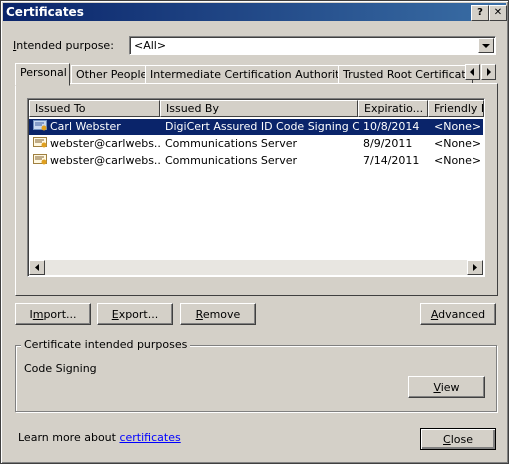 The height and width of the screenshot is (464, 509). I want to click on issued-by-cell: DigiCert Assured ID Code Signing CA-1, so click(262, 126).